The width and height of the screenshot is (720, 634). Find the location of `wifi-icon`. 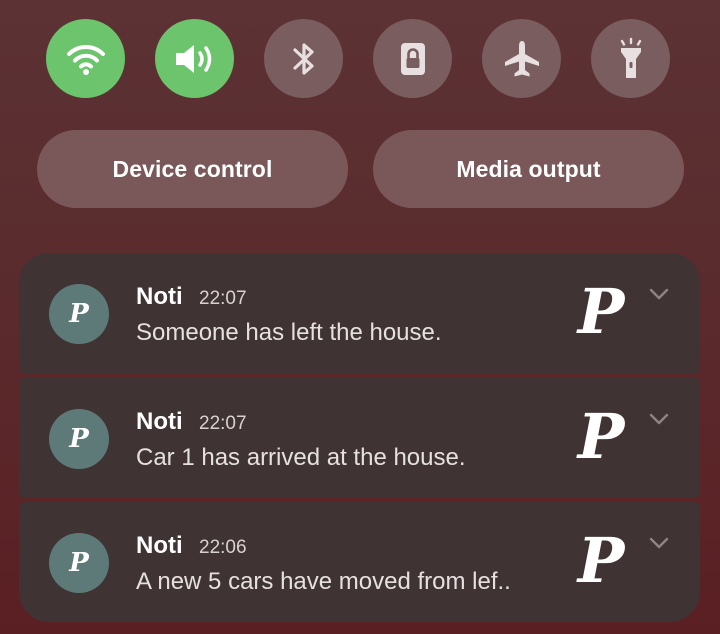

wifi-icon is located at coordinates (85, 59).